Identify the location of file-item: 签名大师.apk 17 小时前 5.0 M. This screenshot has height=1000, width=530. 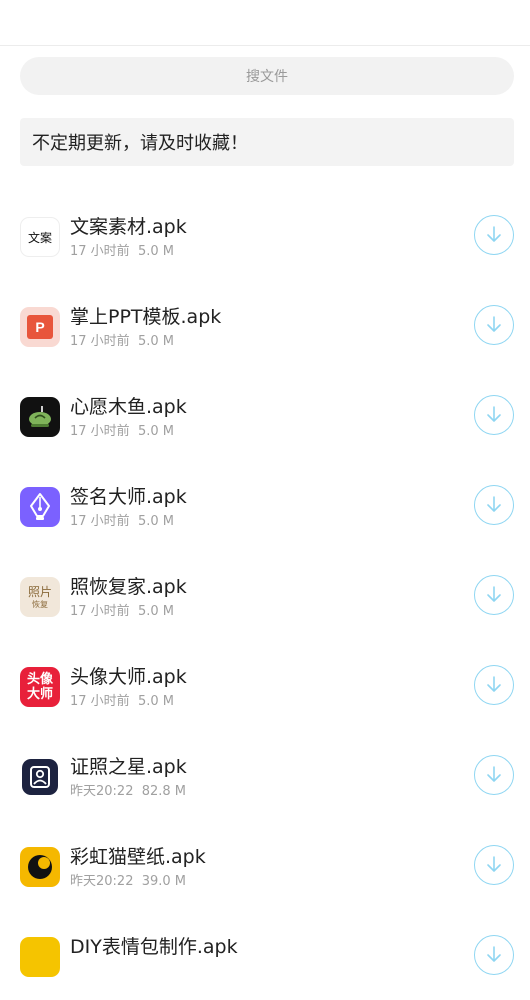
(265, 505).